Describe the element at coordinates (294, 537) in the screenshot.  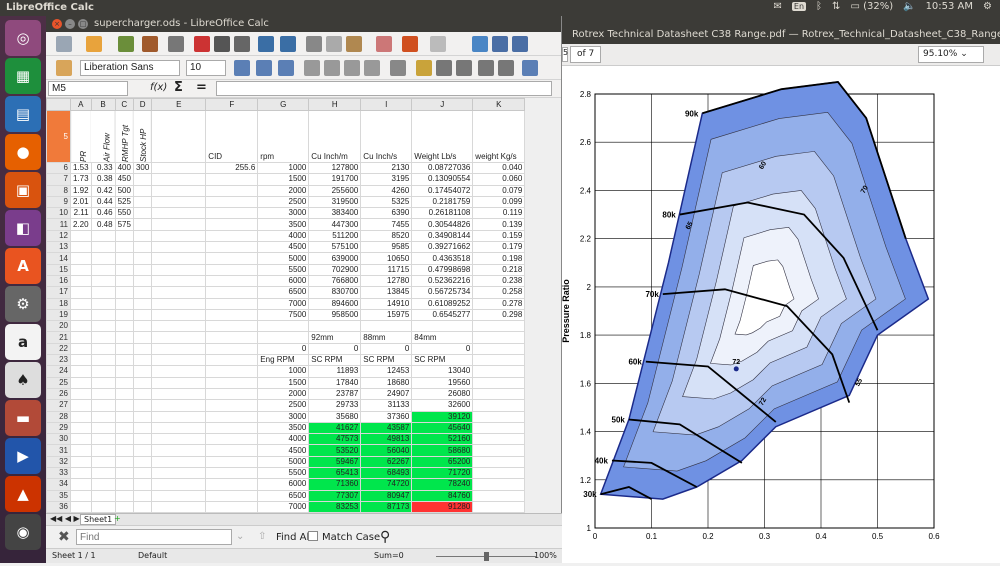
I see `find-all-button: Find All` at that location.